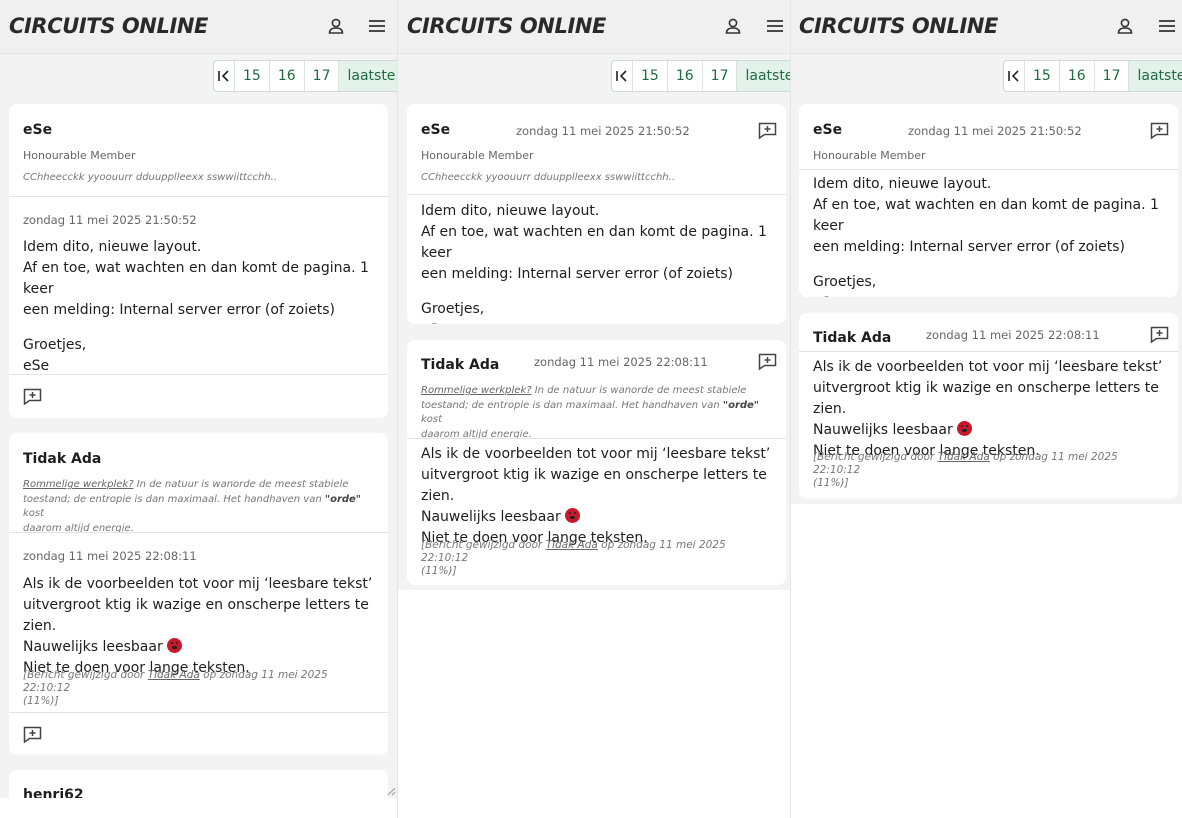 This screenshot has height=818, width=1182. What do you see at coordinates (53, 792) in the screenshot?
I see `post-author: henri62` at bounding box center [53, 792].